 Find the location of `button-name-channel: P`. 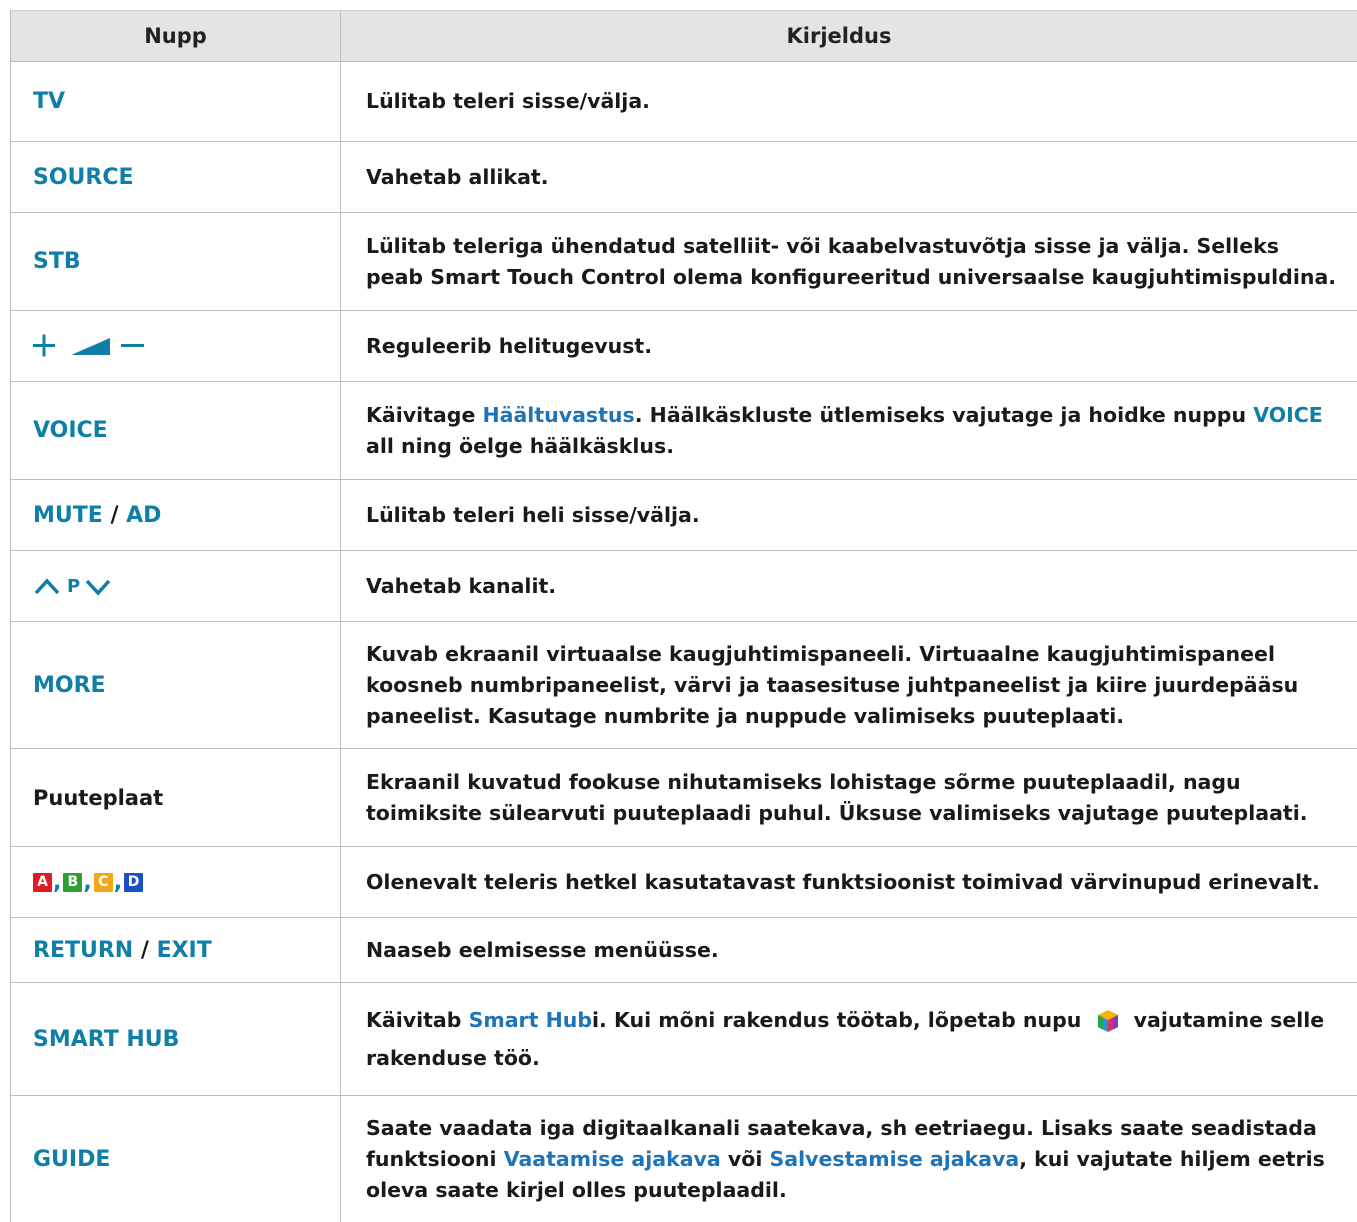

button-name-channel: P is located at coordinates (175, 586).